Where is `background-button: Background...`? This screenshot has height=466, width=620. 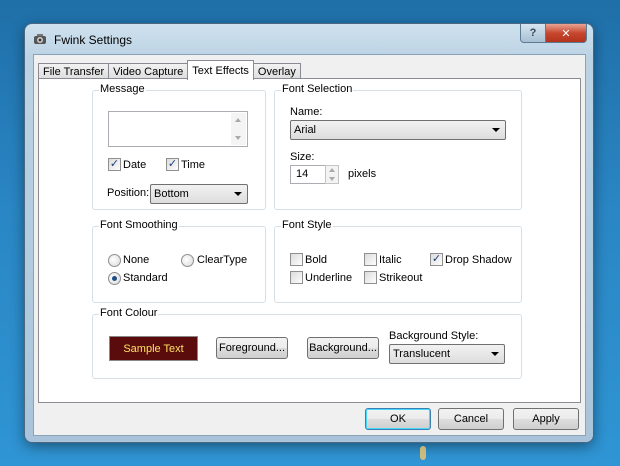
background-button: Background... is located at coordinates (343, 348).